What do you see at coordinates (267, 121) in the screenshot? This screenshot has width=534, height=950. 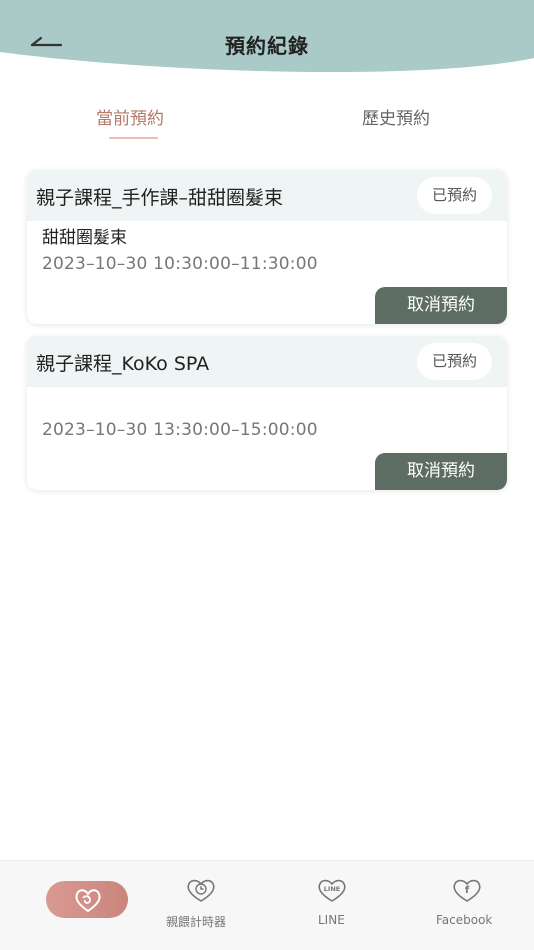 I see `booking-tabs: 當前預約 歷史預約` at bounding box center [267, 121].